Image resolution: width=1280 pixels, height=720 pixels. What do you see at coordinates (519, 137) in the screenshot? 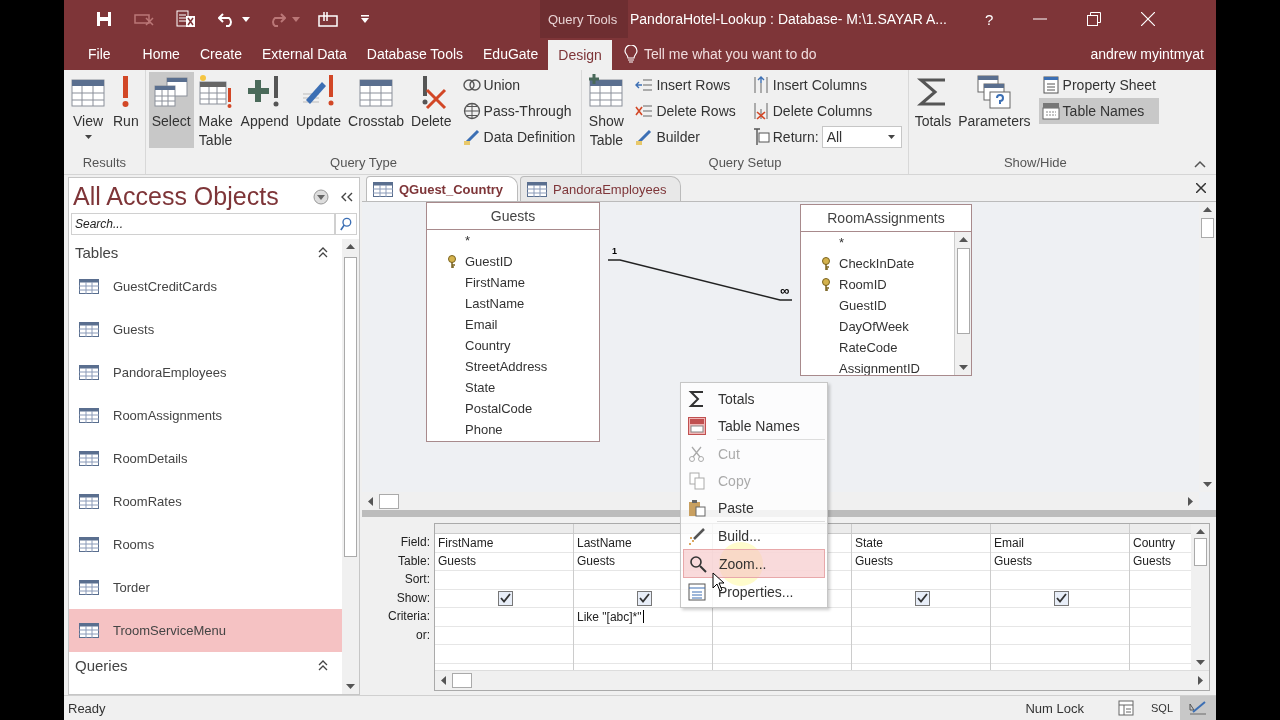
I see `ribbon-button: Data Definition` at bounding box center [519, 137].